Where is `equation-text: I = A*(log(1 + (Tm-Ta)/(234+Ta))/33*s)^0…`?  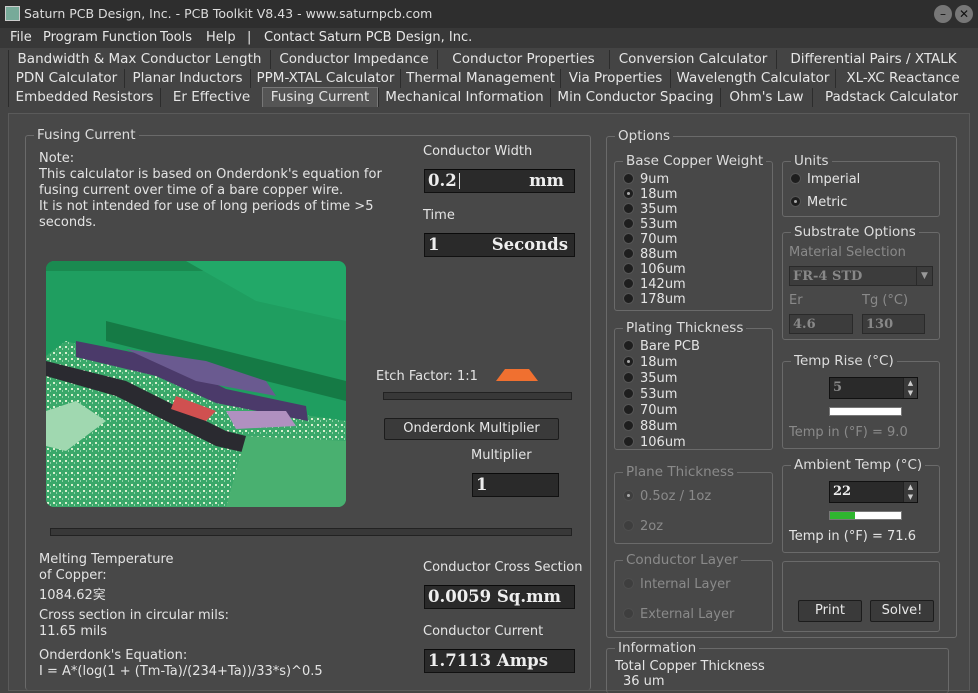 equation-text: I = A*(log(1 + (Tm-Ta)/(234+Ta))/33*s)^0… is located at coordinates (181, 671).